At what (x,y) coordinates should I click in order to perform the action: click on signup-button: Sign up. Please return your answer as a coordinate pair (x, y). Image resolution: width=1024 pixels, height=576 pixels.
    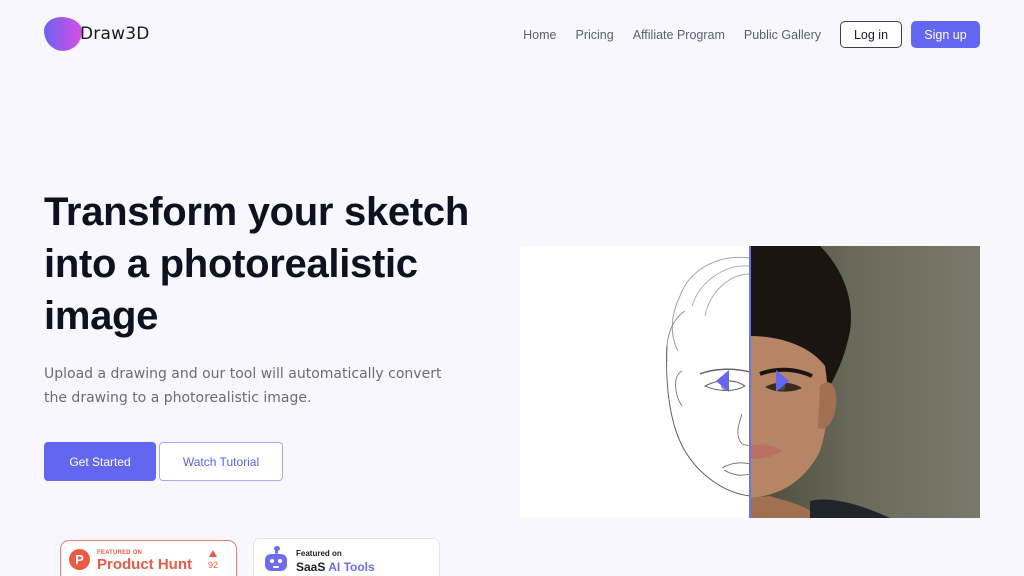
    Looking at the image, I should click on (945, 34).